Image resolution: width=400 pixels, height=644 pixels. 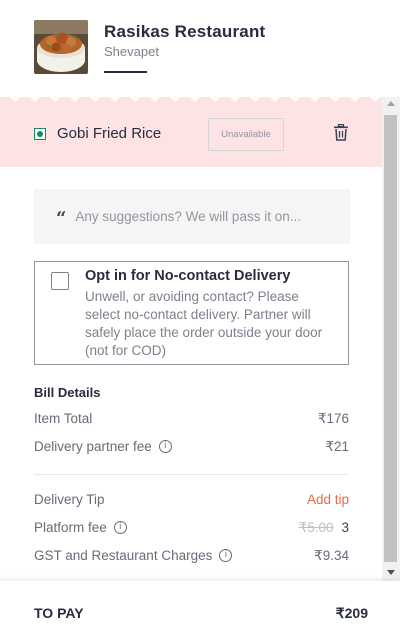 I want to click on restaurant-name: Rasikas Restaurant, so click(x=184, y=32).